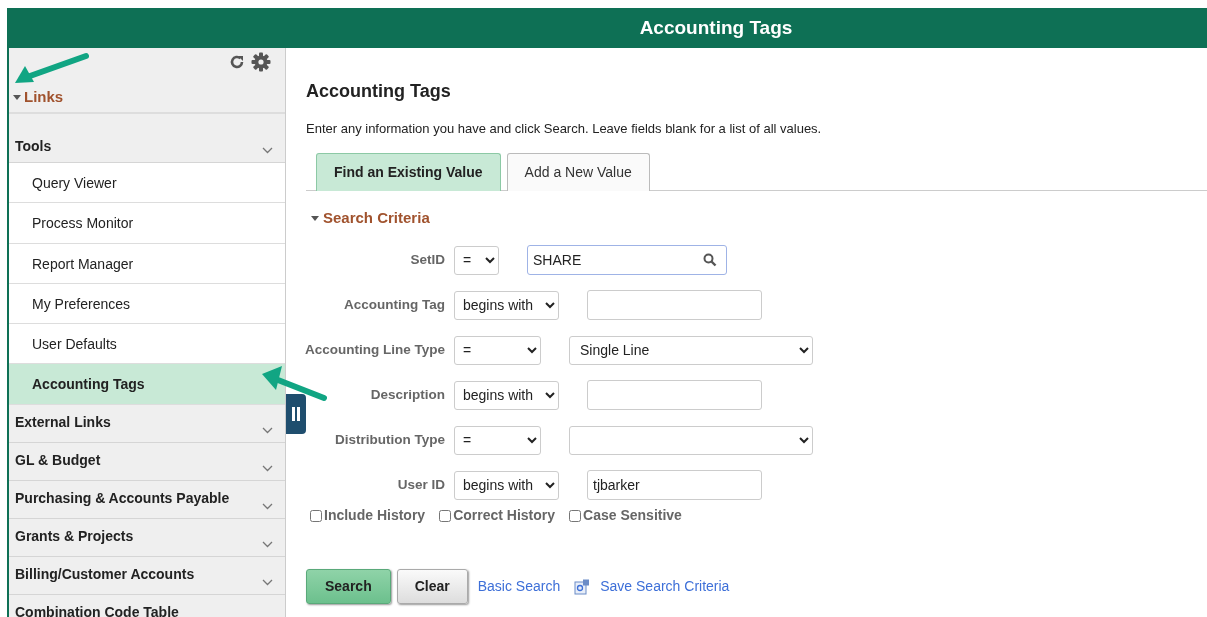 The height and width of the screenshot is (617, 1207). Describe the element at coordinates (147, 575) in the screenshot. I see `sidebar-group: Billing/Customer Accounts` at that location.